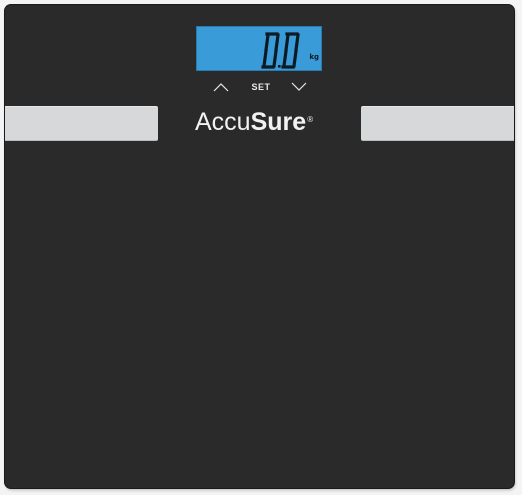  What do you see at coordinates (314, 57) in the screenshot?
I see `lcd-unit: kg` at bounding box center [314, 57].